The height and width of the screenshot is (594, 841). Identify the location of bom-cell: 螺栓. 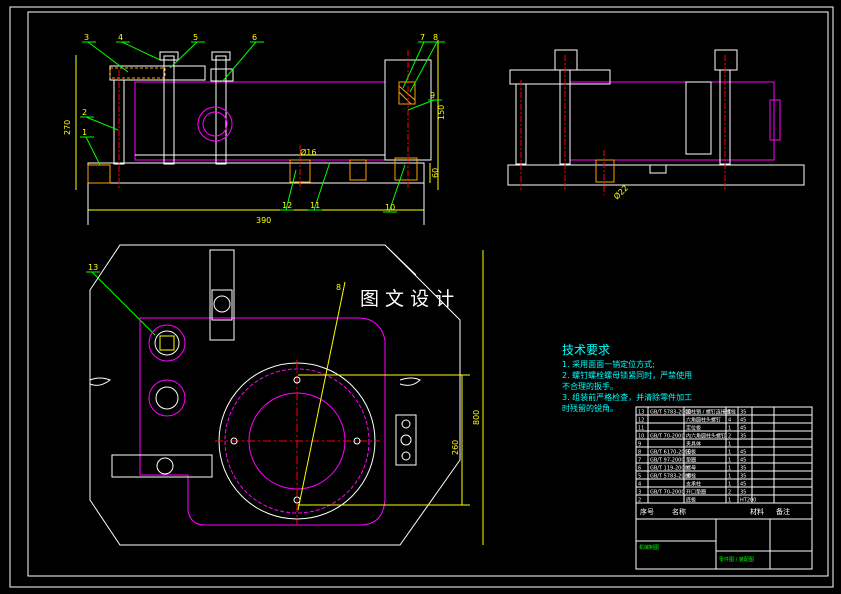
(691, 476).